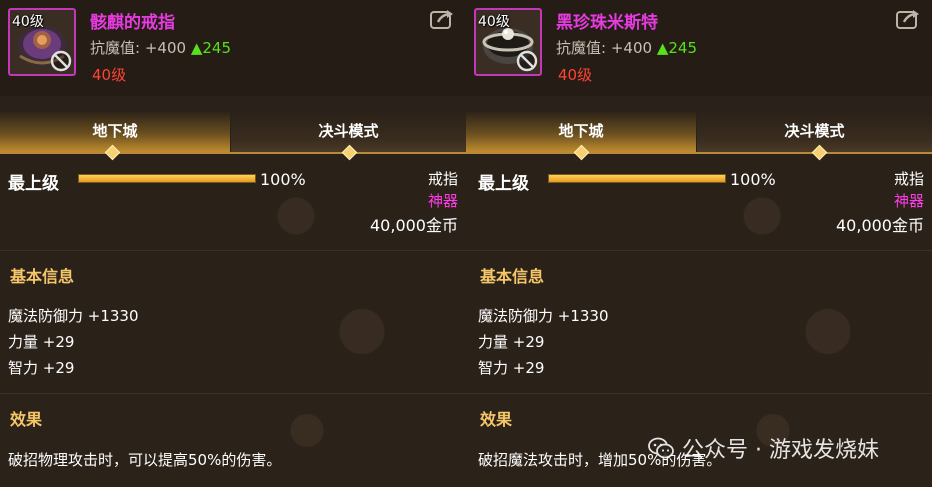 This screenshot has width=932, height=487. Describe the element at coordinates (699, 48) in the screenshot. I see `item-header: 40级 黑珍珠米斯特 抗魔值: +400 ▲245 40级` at that location.